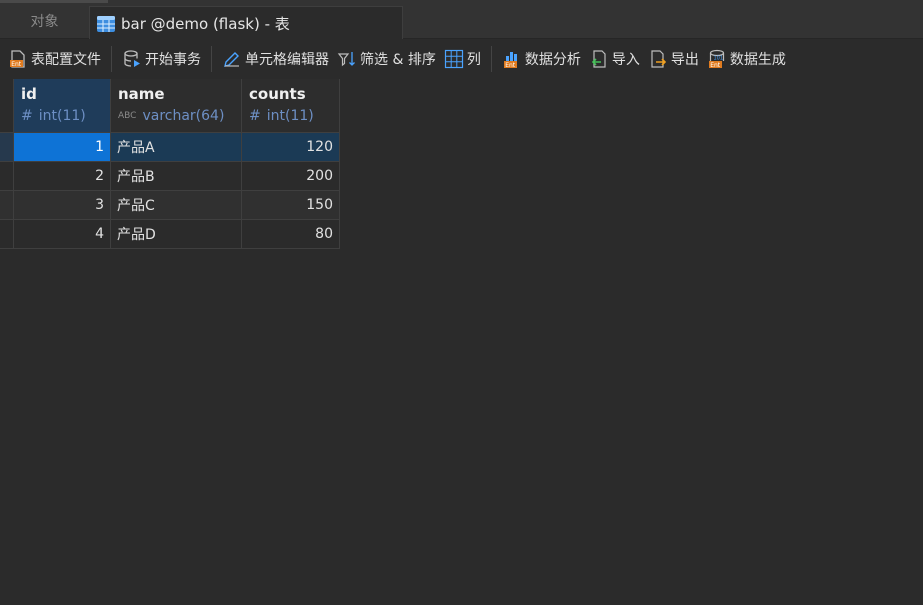 Image resolution: width=923 pixels, height=605 pixels. I want to click on import-label: 导入, so click(625, 60).